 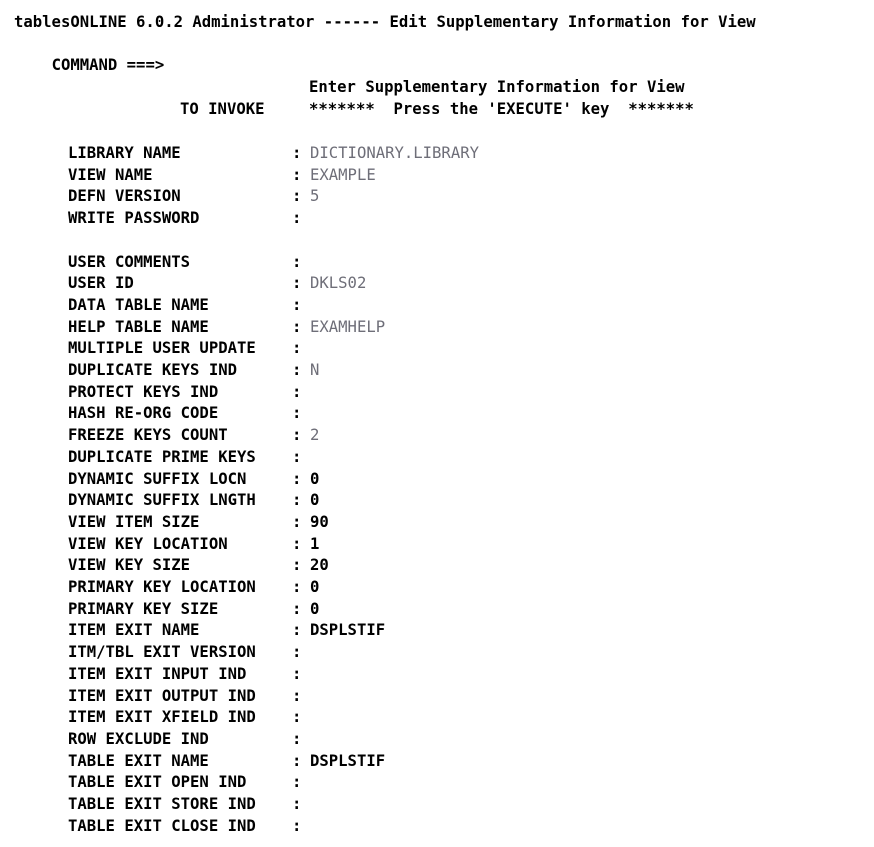 I want to click on field-value: EXAMPLE, so click(x=343, y=176).